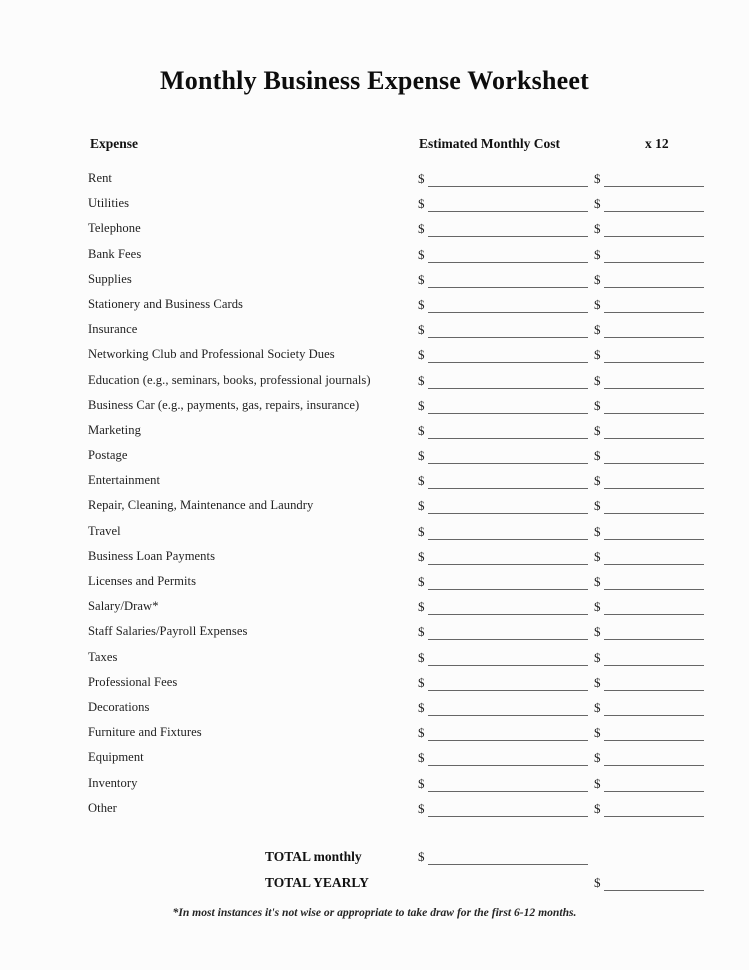 The image size is (749, 970). I want to click on expense-label: Decorations, so click(119, 706).